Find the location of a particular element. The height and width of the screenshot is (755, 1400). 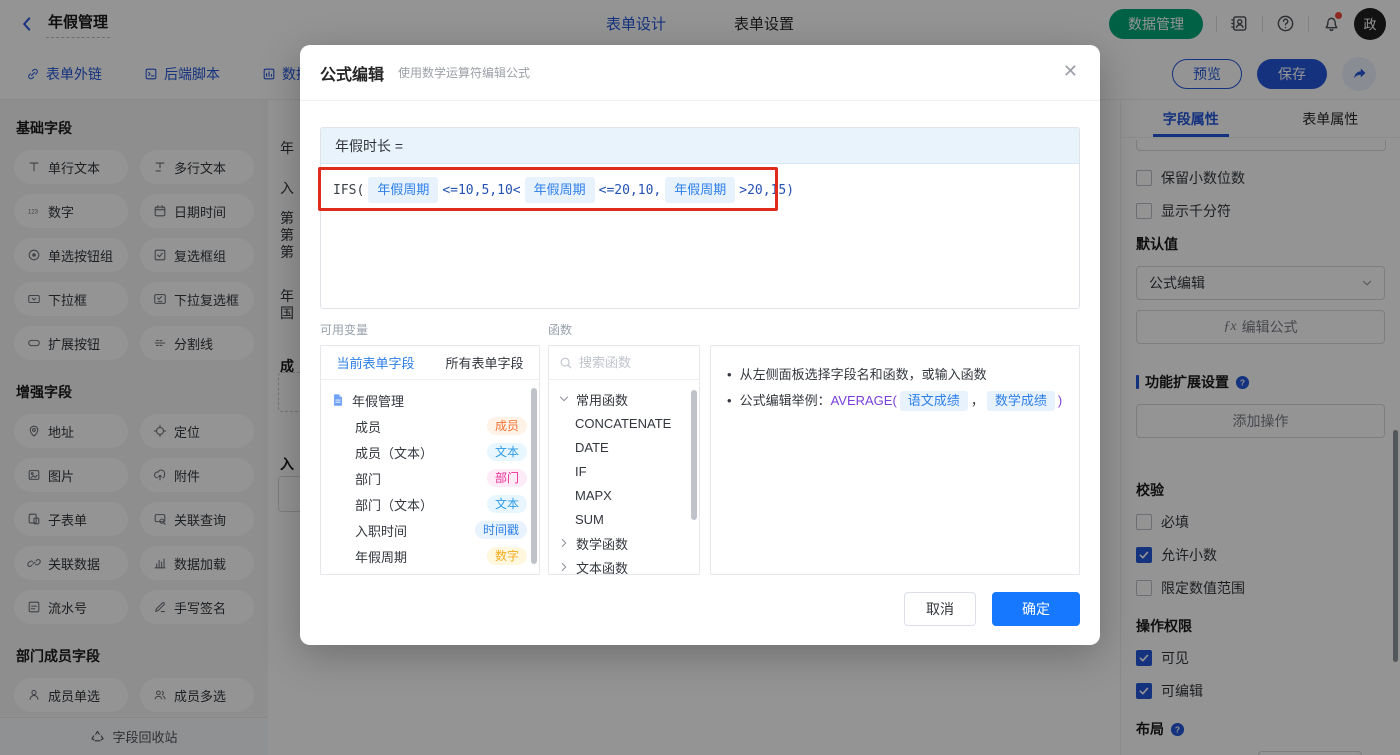

modal-title: 公式编辑 is located at coordinates (352, 75).